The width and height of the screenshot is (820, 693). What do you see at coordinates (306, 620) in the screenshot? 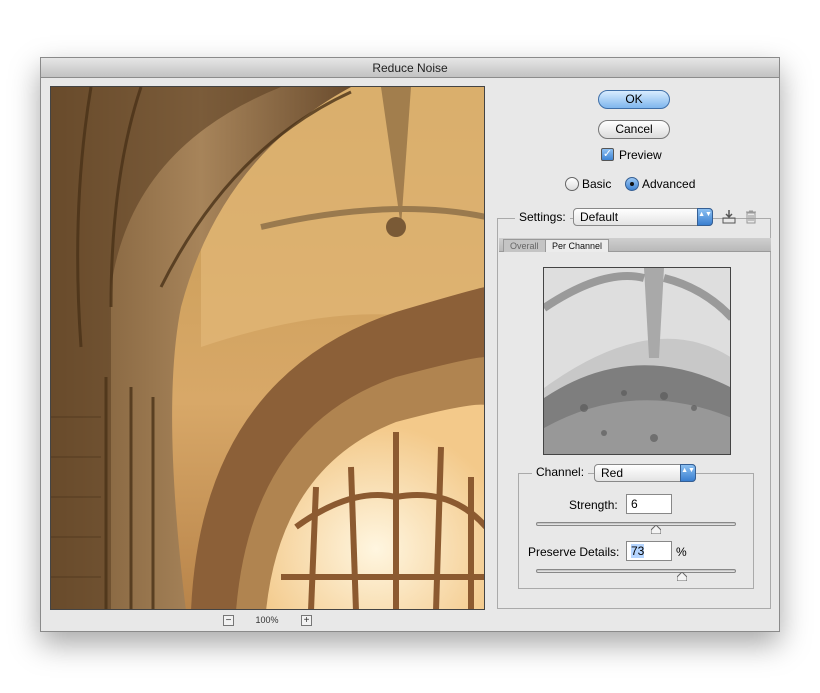
I see `zoom-in-button: +` at bounding box center [306, 620].